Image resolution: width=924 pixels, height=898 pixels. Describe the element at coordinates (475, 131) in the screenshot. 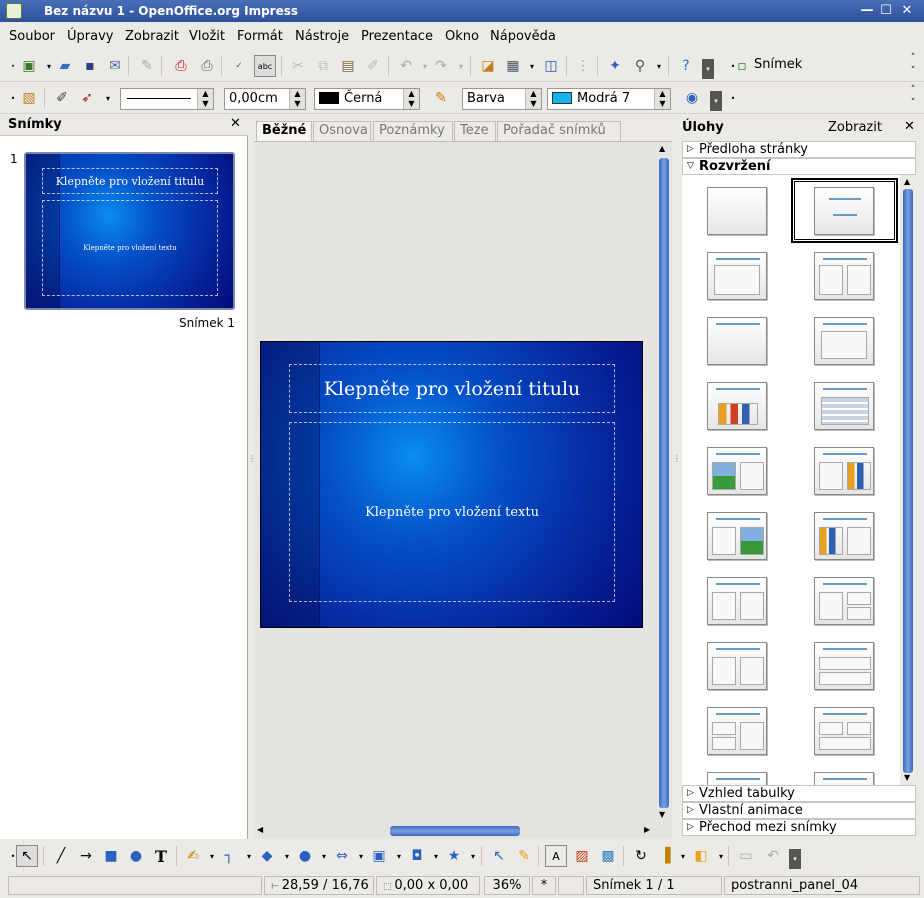

I see `tab-teze: Teze` at that location.